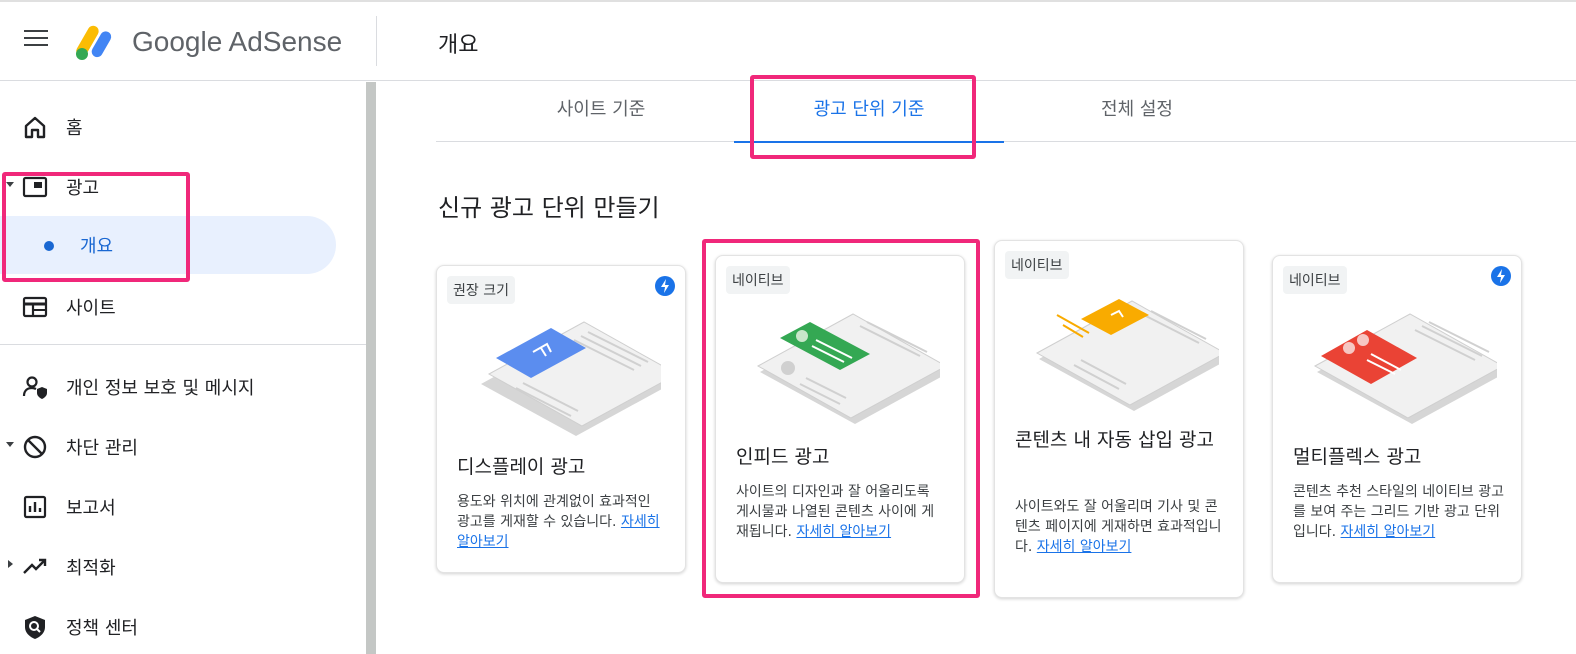 The image size is (1576, 654). I want to click on sidebar-item-ads: 광고, so click(183, 186).